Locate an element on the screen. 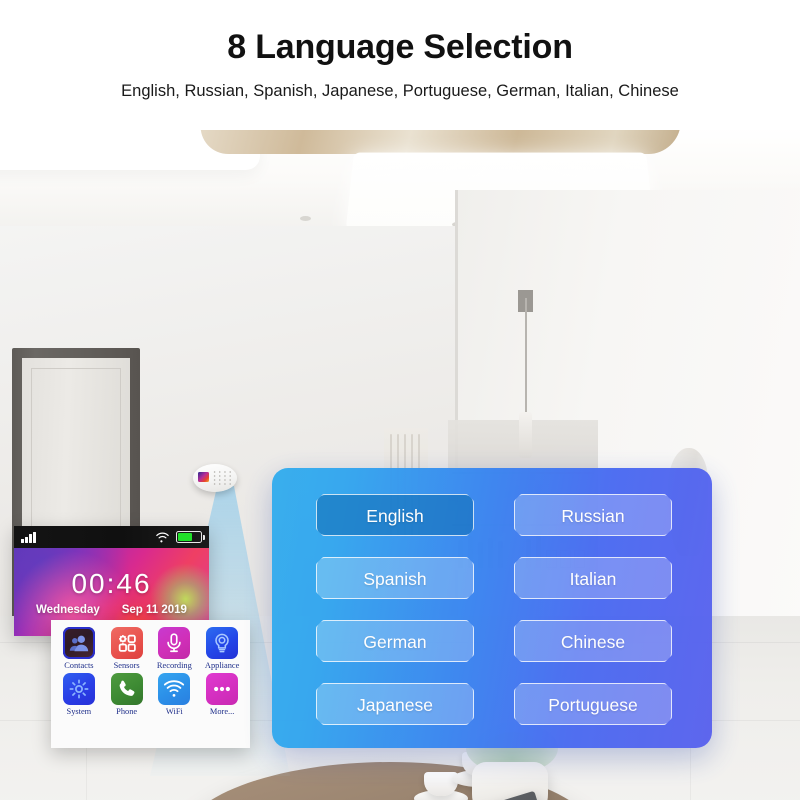 The height and width of the screenshot is (800, 800). pendant-lamp is located at coordinates (525, 435).